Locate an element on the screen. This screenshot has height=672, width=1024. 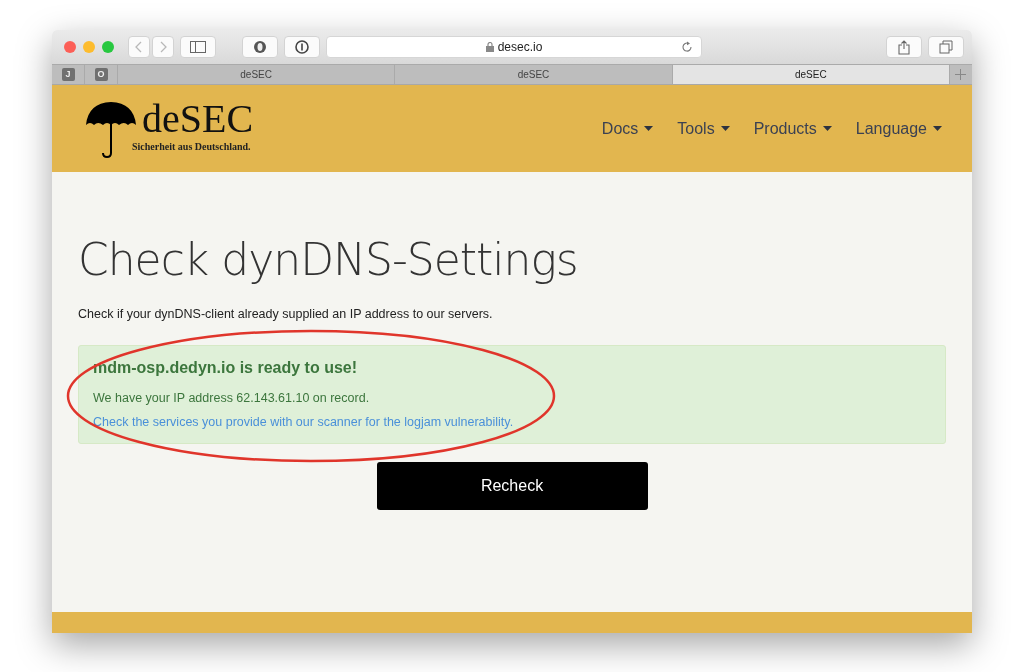
nav-menu: Language is located at coordinates (898, 128).